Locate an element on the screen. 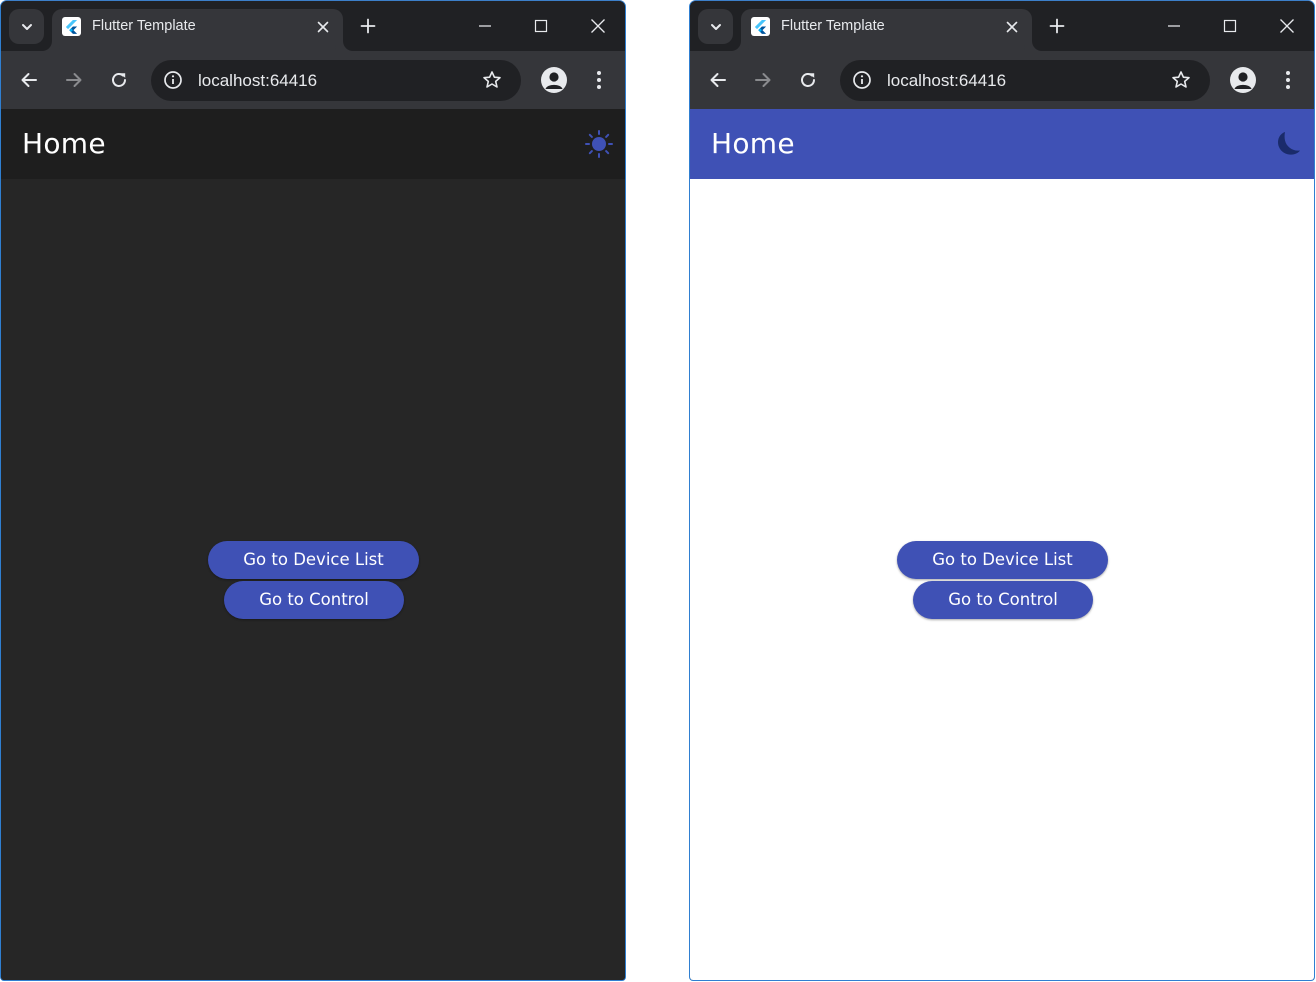 The image size is (1316, 982). sun-icon is located at coordinates (599, 144).